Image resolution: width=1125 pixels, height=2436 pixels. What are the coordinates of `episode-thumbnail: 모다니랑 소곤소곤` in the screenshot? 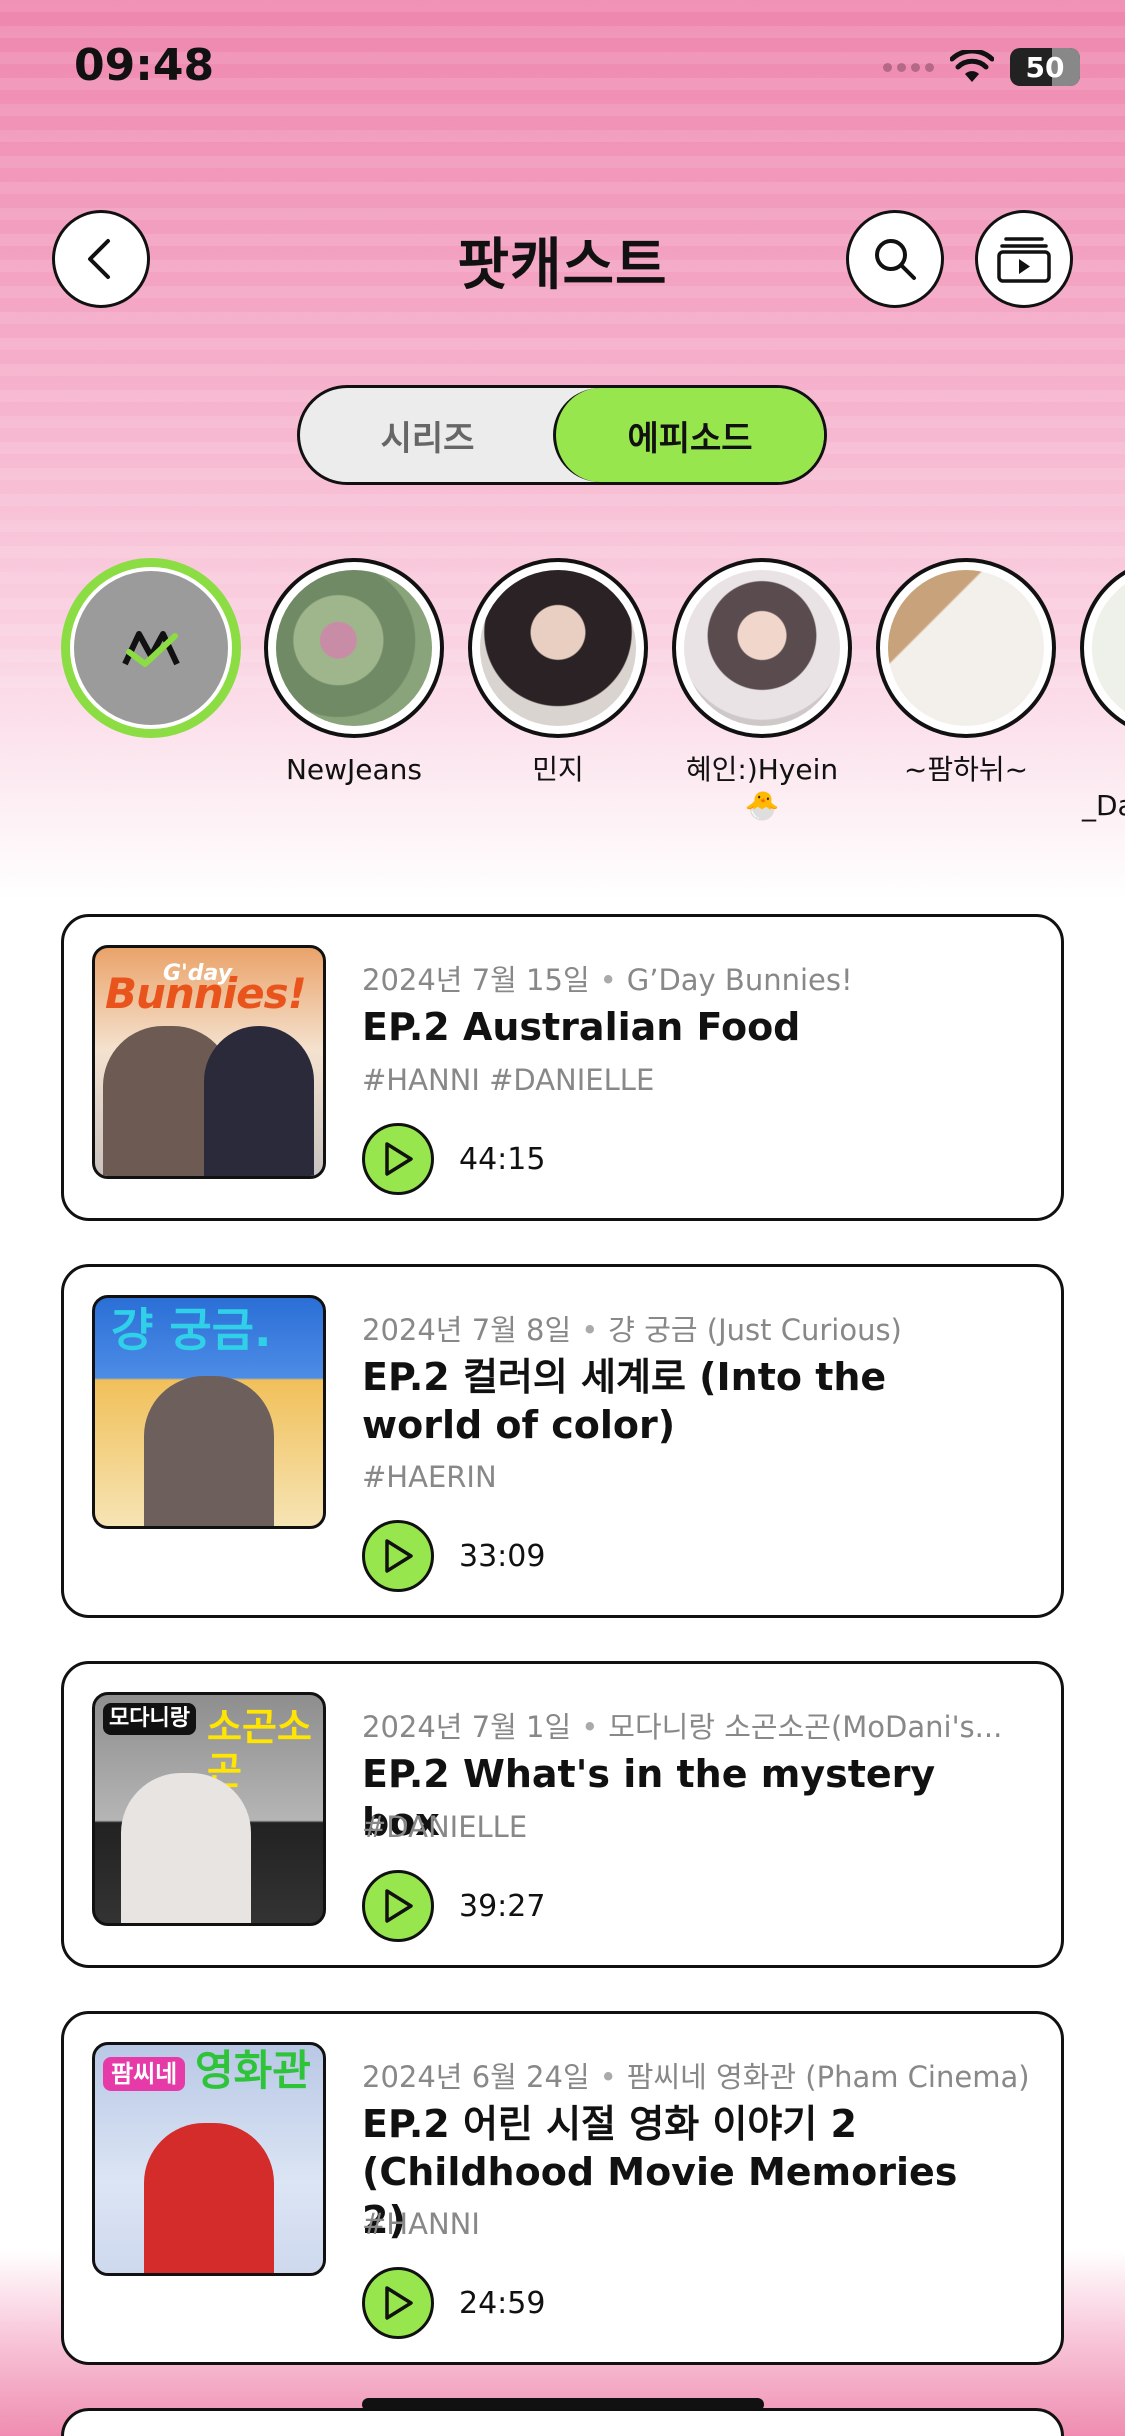 It's located at (209, 1809).